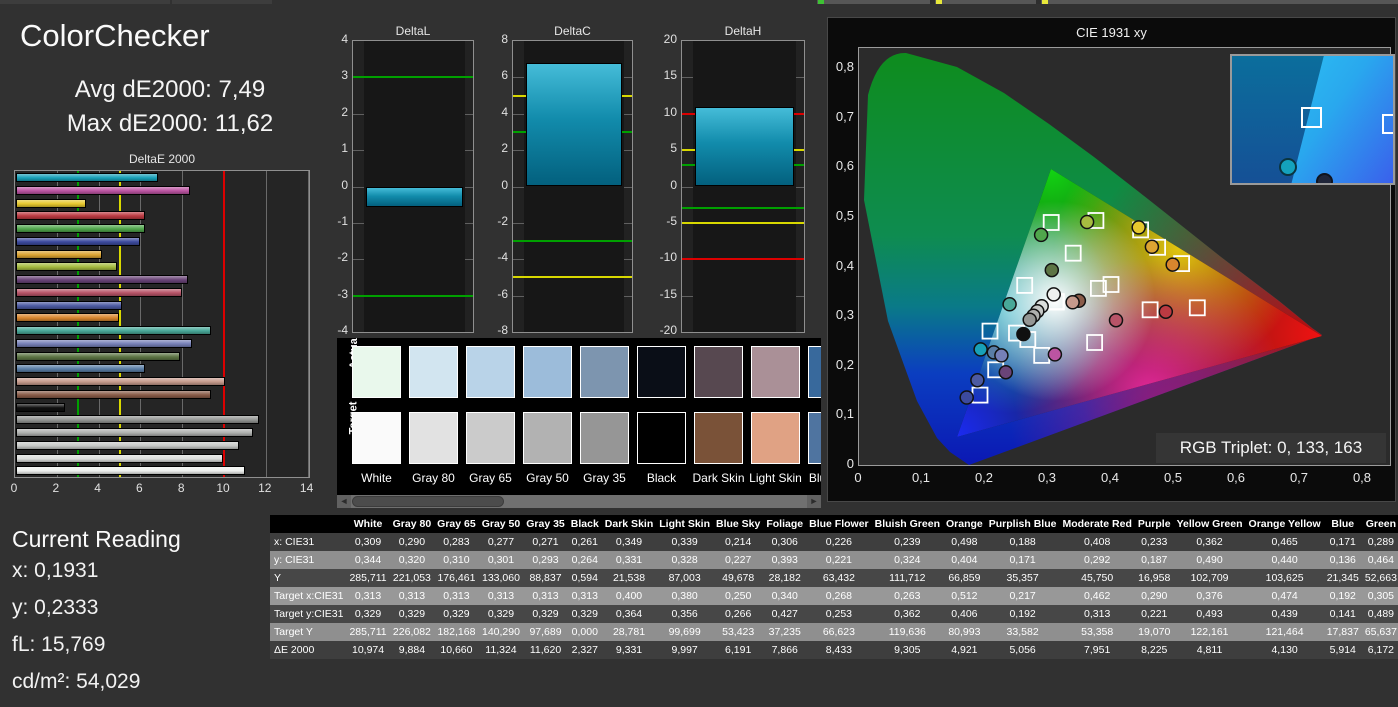 The height and width of the screenshot is (707, 1398). Describe the element at coordinates (839, 596) in the screenshot. I see `table-cell: 0,268` at that location.